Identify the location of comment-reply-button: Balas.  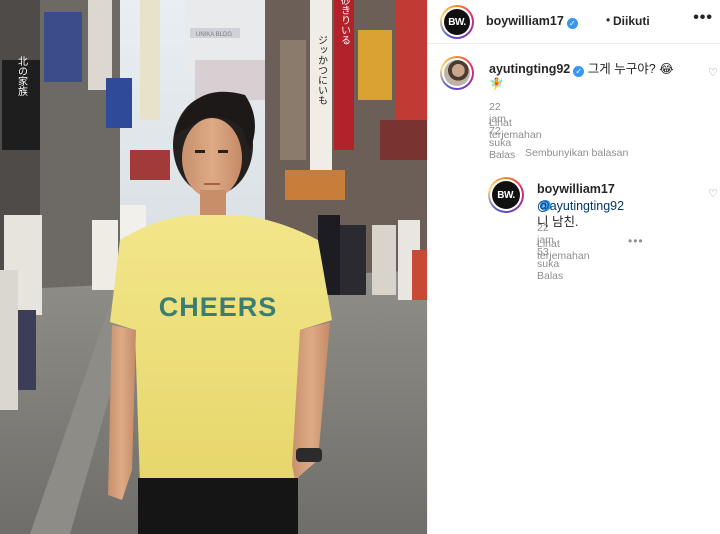
(502, 155).